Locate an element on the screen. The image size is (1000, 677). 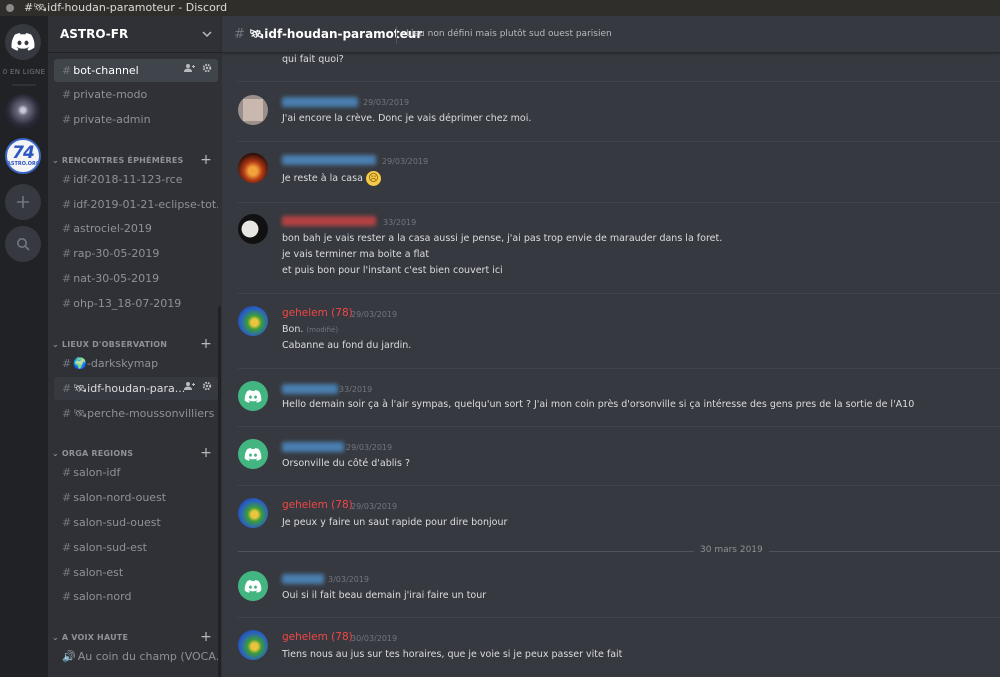
message-text: Bon. (modifié) is located at coordinates (310, 329).